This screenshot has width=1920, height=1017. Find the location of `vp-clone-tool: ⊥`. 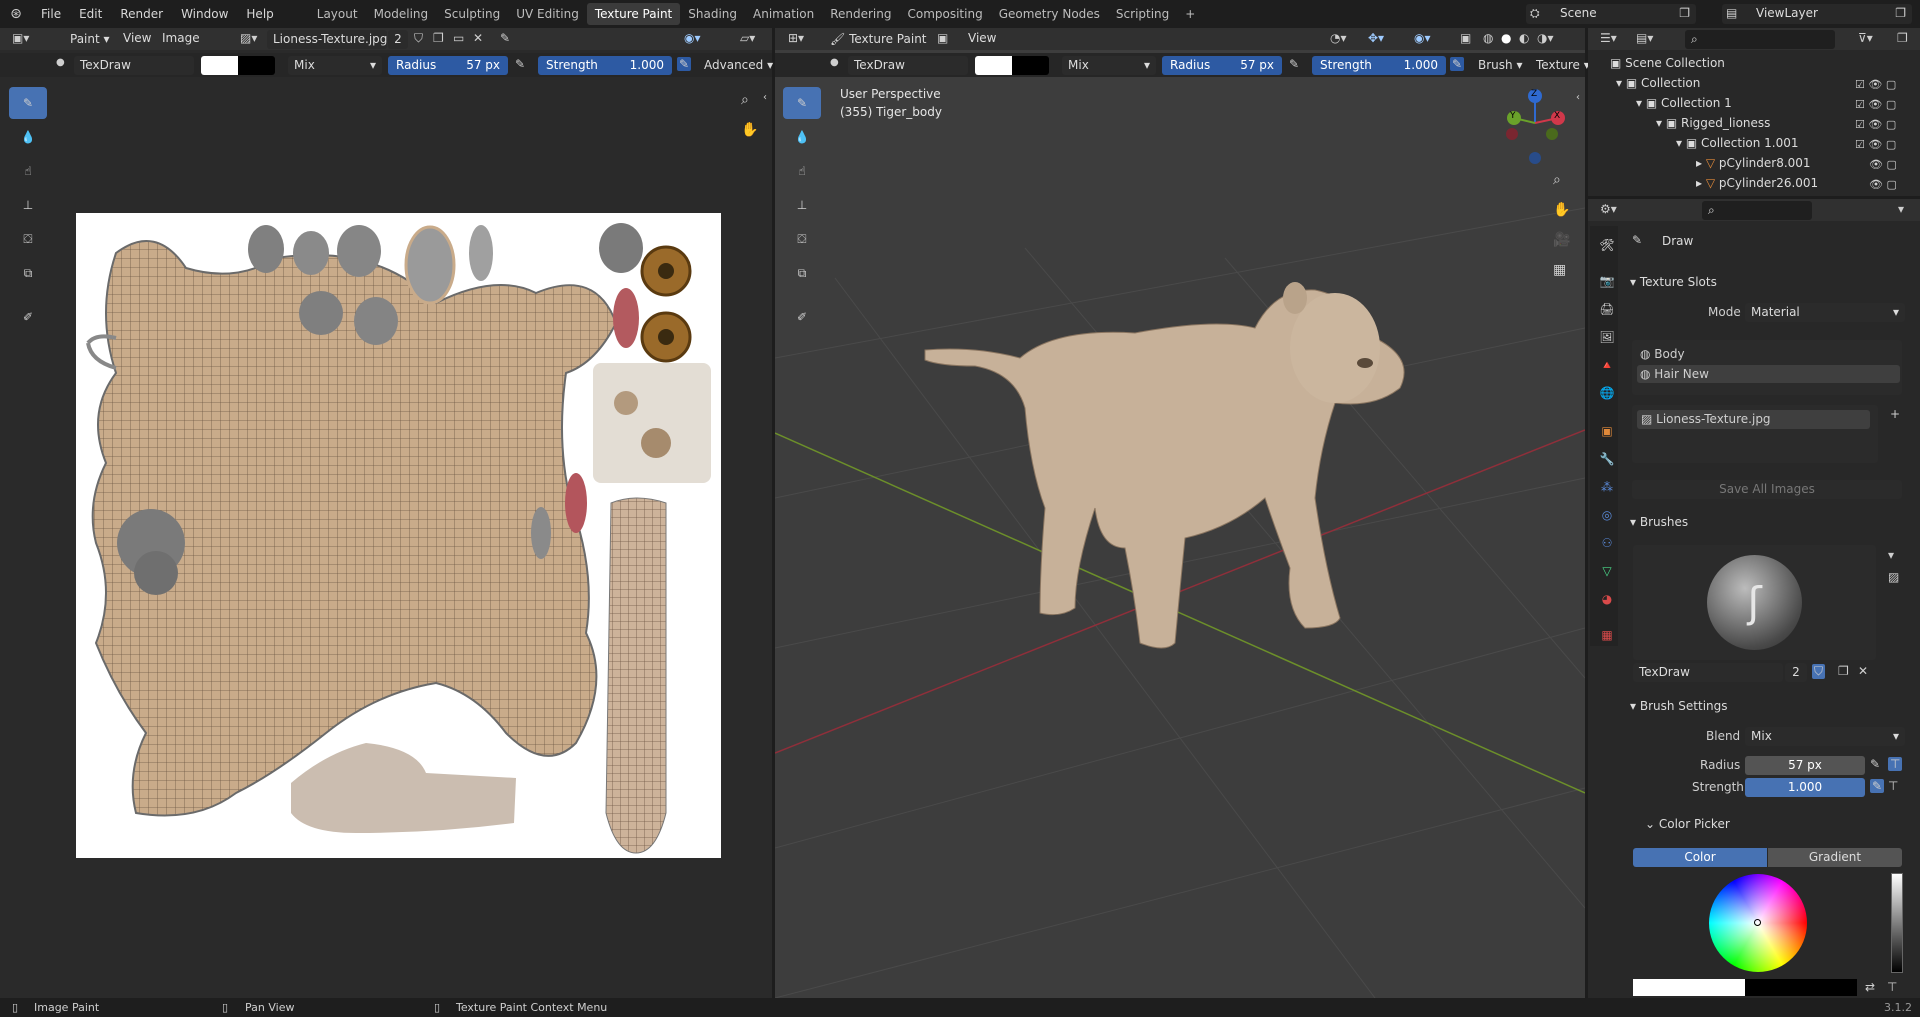

vp-clone-tool: ⊥ is located at coordinates (802, 205).